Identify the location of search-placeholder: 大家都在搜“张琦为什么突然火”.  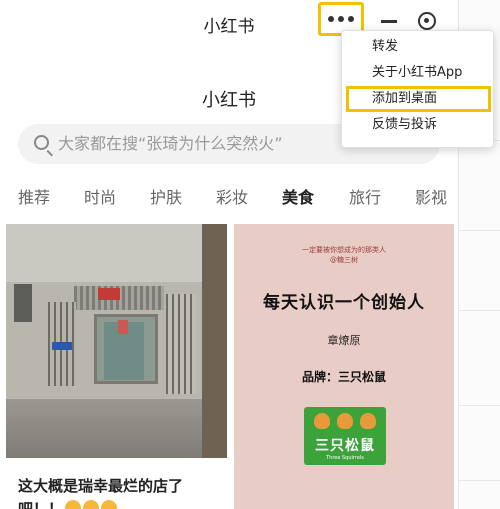
(170, 143).